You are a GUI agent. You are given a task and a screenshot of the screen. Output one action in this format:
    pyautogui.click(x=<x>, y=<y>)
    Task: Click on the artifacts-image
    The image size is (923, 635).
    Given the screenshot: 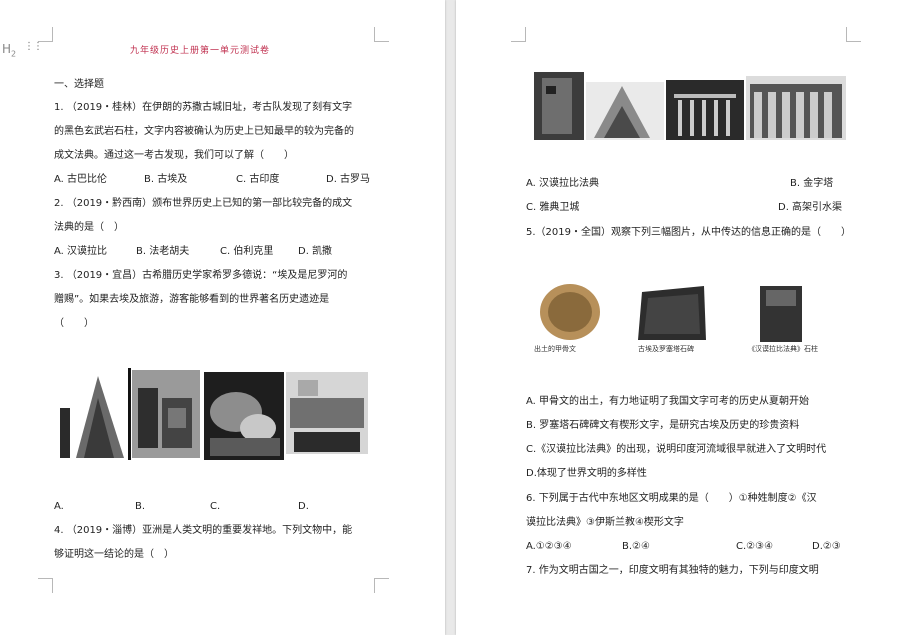 What is the action you would take?
    pyautogui.click(x=690, y=106)
    